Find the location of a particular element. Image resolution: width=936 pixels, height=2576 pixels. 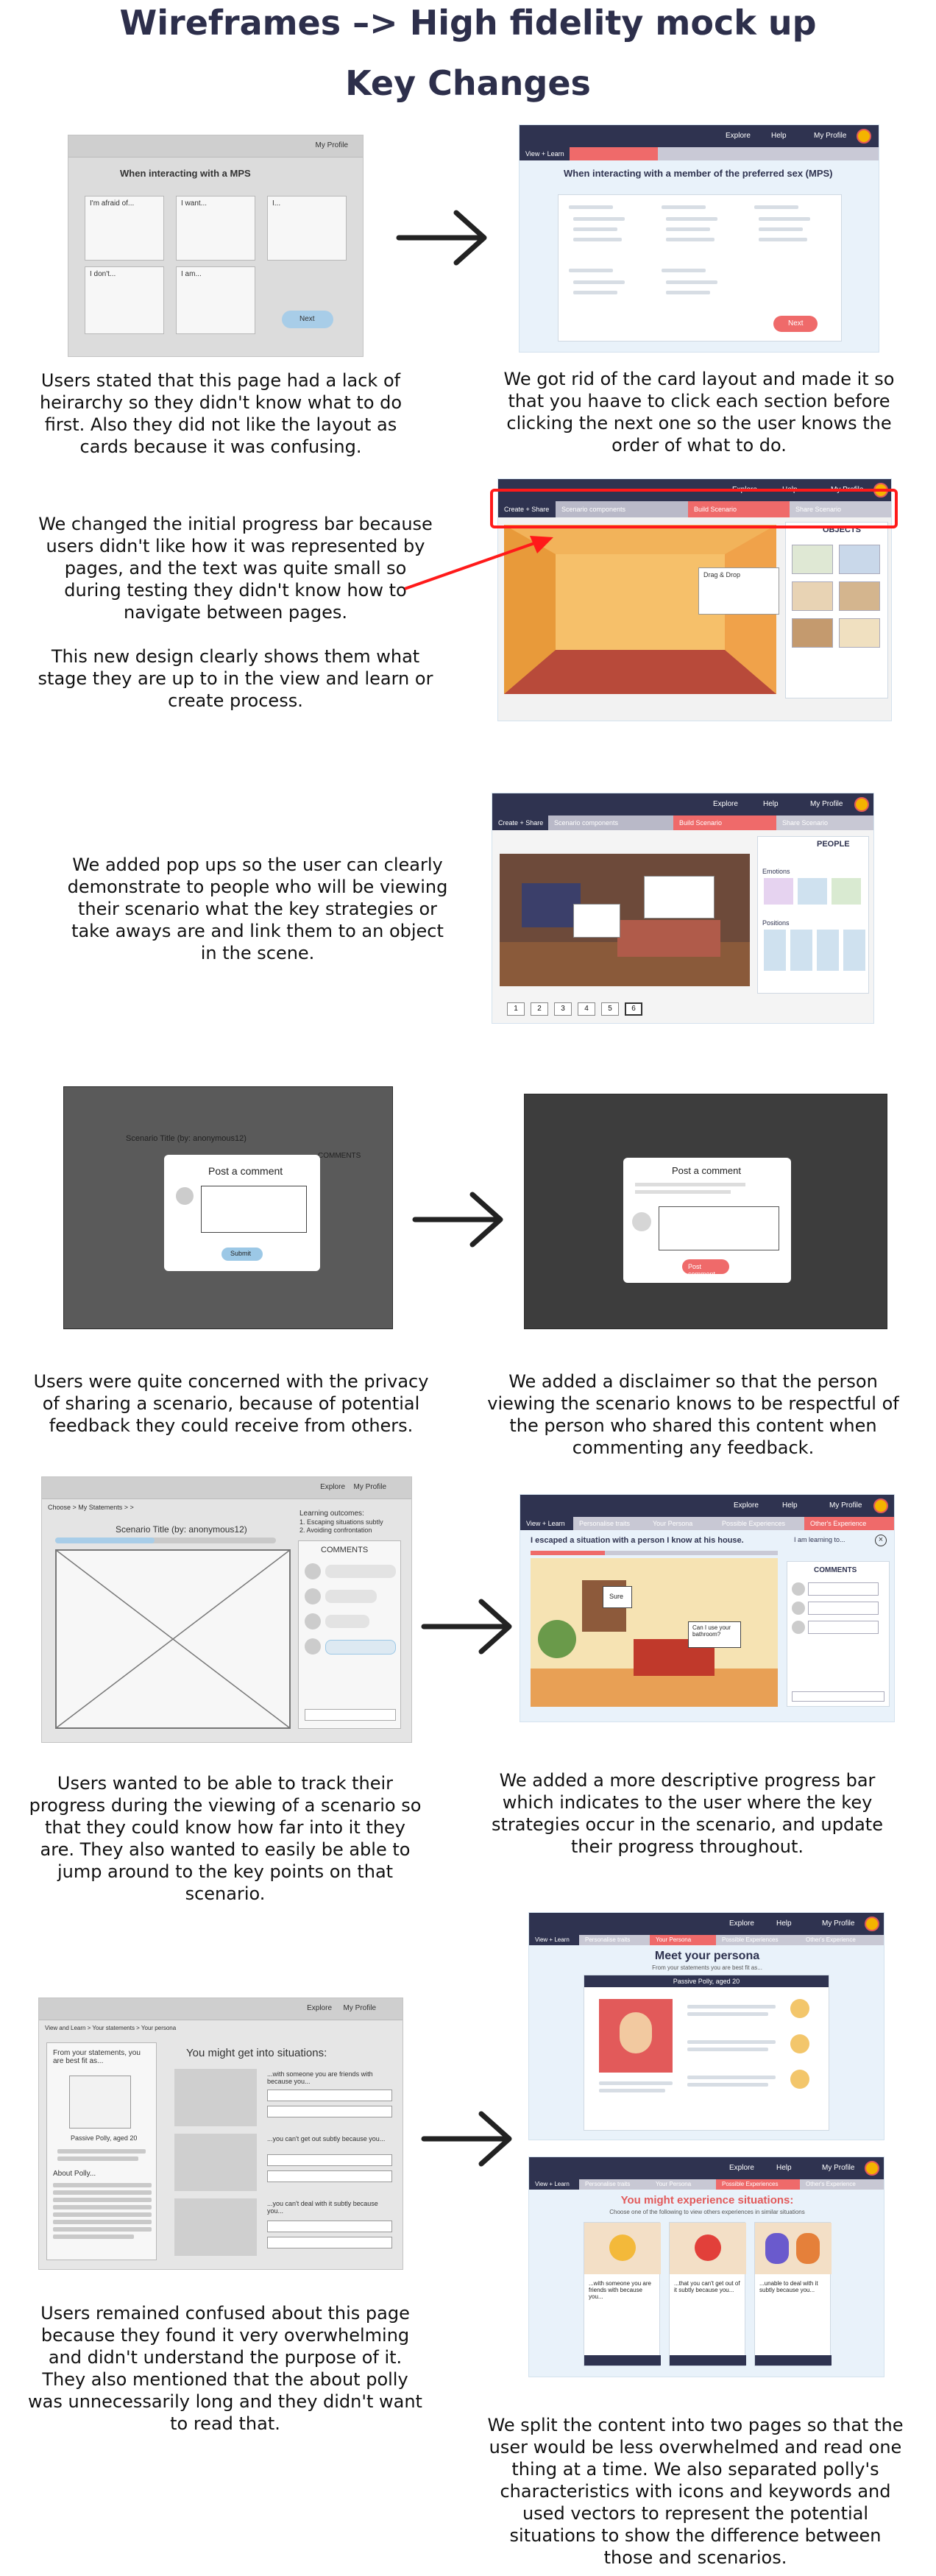

progress-step: Share Scenario is located at coordinates (824, 822).